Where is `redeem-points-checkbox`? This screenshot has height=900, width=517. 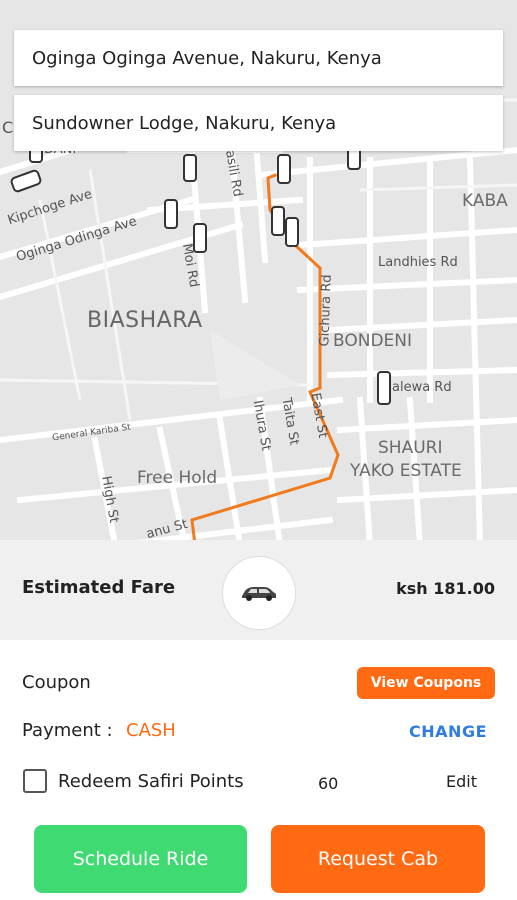 redeem-points-checkbox is located at coordinates (35, 781).